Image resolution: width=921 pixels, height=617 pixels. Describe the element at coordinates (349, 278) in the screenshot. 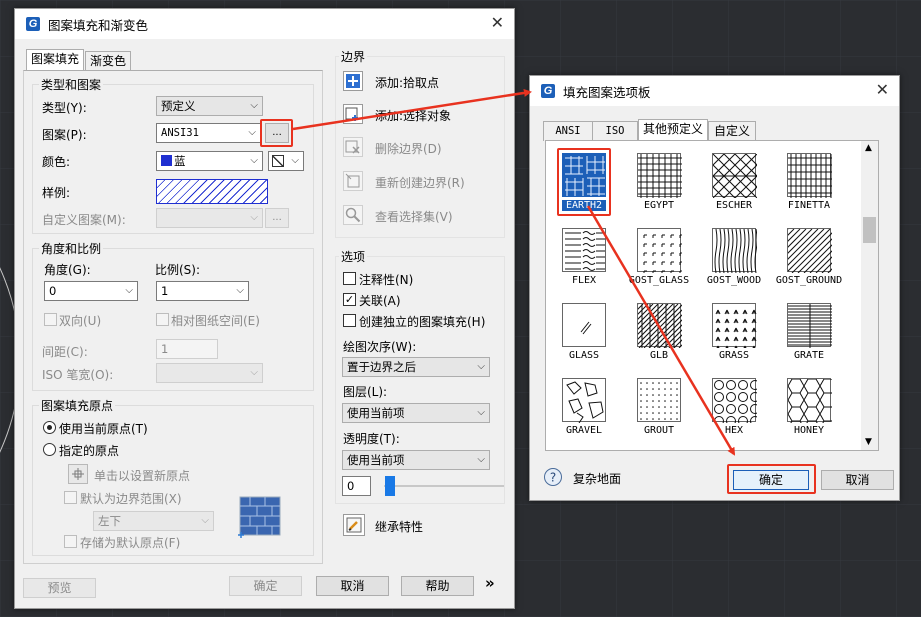

I see `annotative-checkbox` at that location.